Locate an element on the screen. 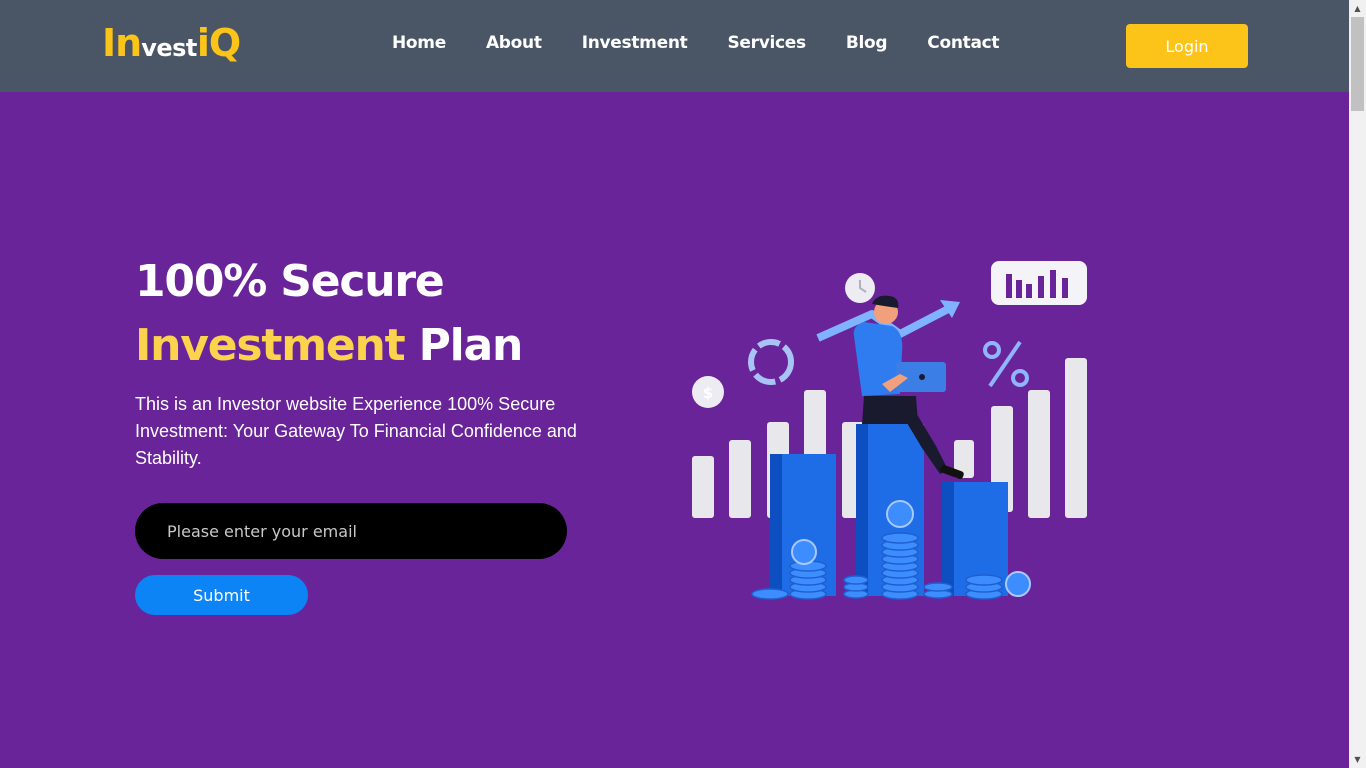 The image size is (1366, 768). investor-illustration: $ is located at coordinates (889, 430).